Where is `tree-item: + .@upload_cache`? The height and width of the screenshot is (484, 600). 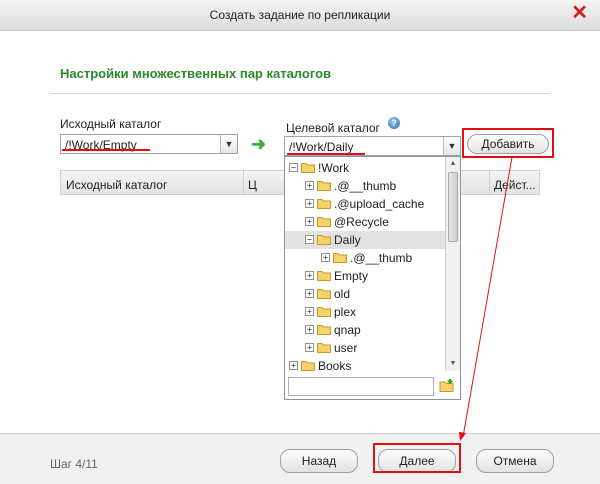 tree-item: + .@upload_cache is located at coordinates (365, 204).